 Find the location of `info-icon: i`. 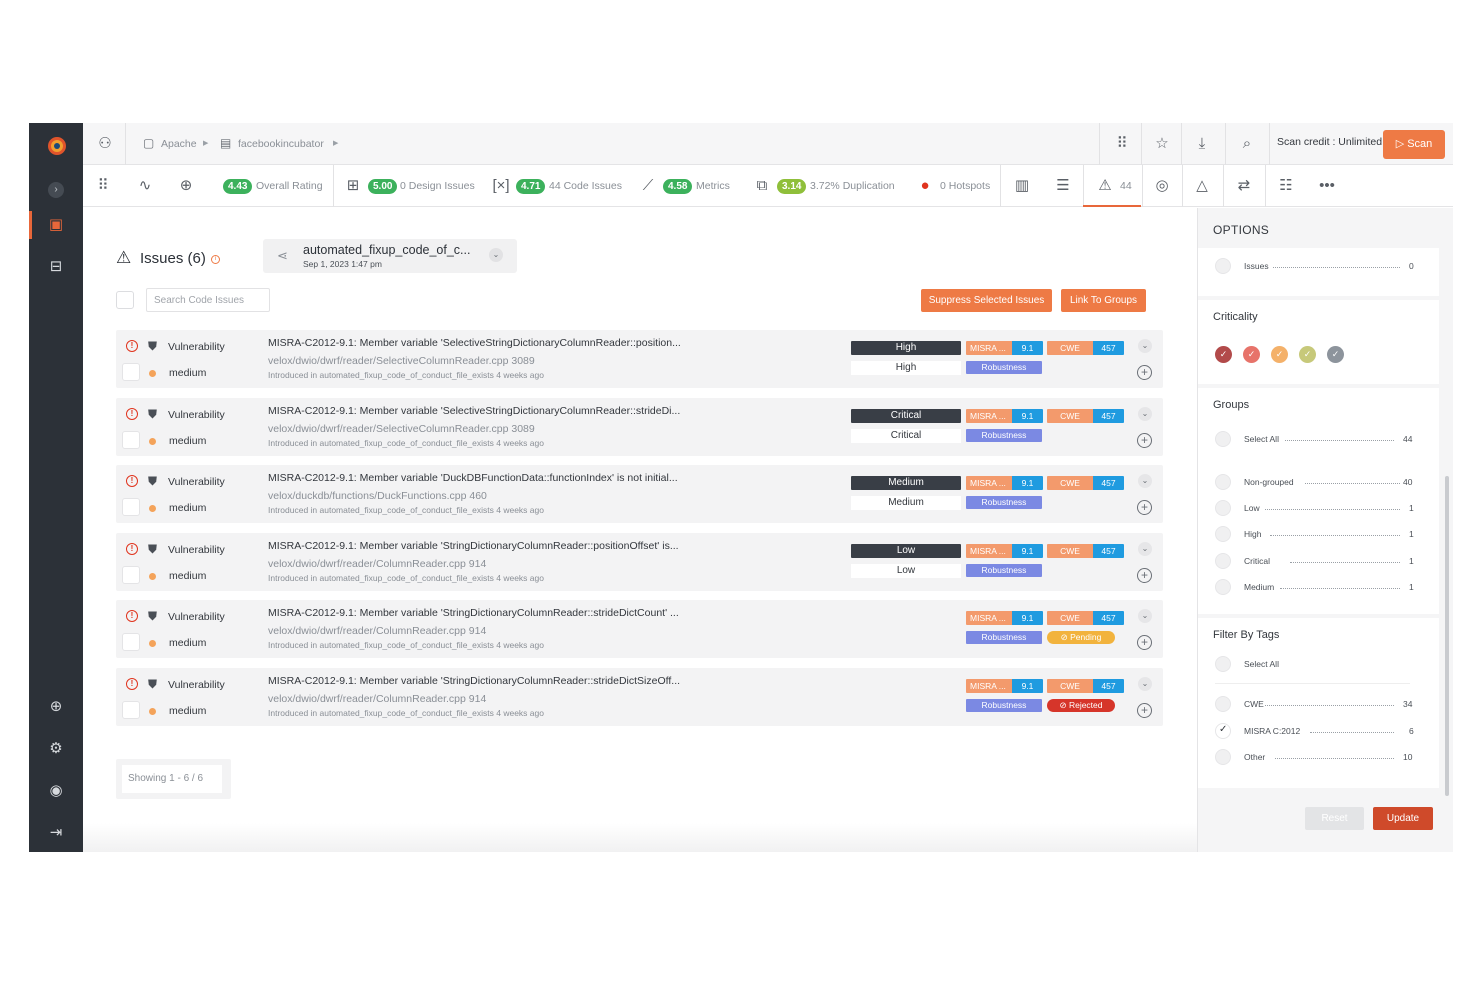

info-icon: i is located at coordinates (215, 259).